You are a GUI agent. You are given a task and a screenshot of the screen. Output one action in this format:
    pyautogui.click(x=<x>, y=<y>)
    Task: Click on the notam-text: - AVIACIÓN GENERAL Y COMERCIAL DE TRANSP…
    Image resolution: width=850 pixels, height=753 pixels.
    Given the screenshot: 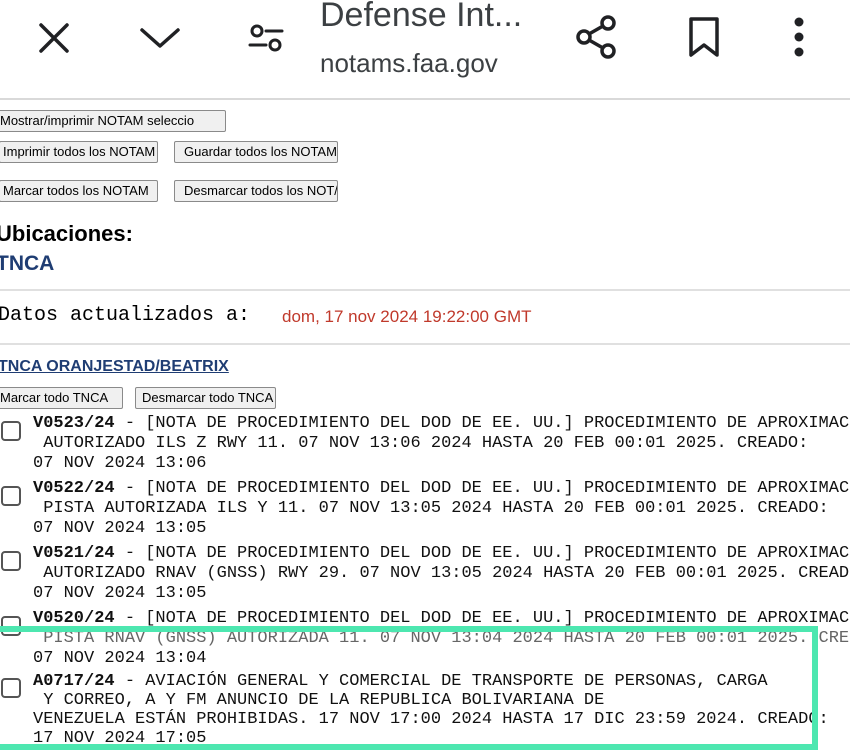 What is the action you would take?
    pyautogui.click(x=441, y=681)
    